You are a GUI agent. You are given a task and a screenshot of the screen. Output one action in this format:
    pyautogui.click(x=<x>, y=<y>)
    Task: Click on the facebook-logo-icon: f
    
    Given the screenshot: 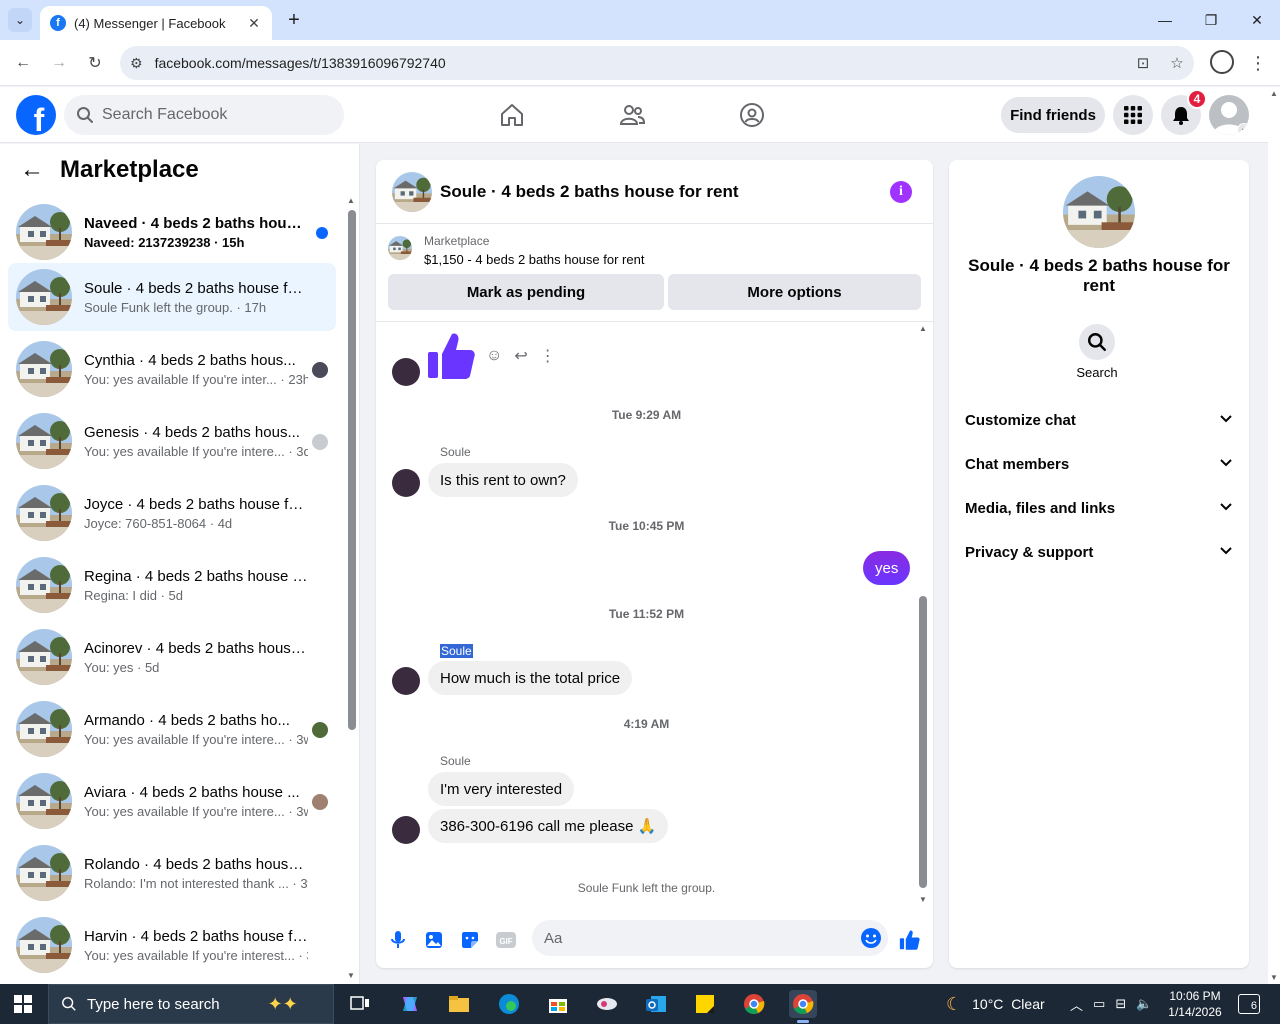 What is the action you would take?
    pyautogui.click(x=36, y=115)
    